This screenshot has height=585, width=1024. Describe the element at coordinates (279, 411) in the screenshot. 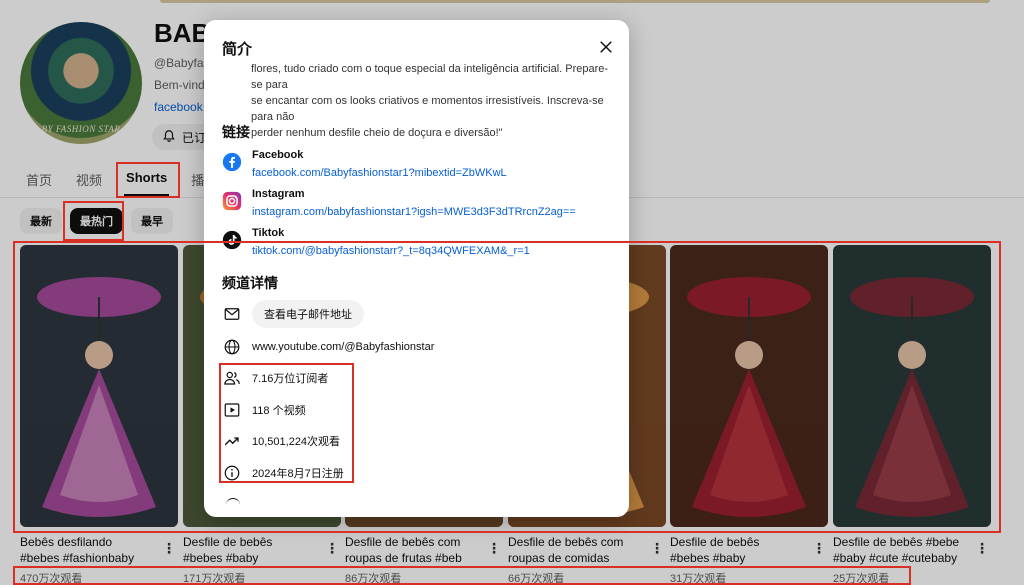

I see `video-count: 118 个视频` at that location.